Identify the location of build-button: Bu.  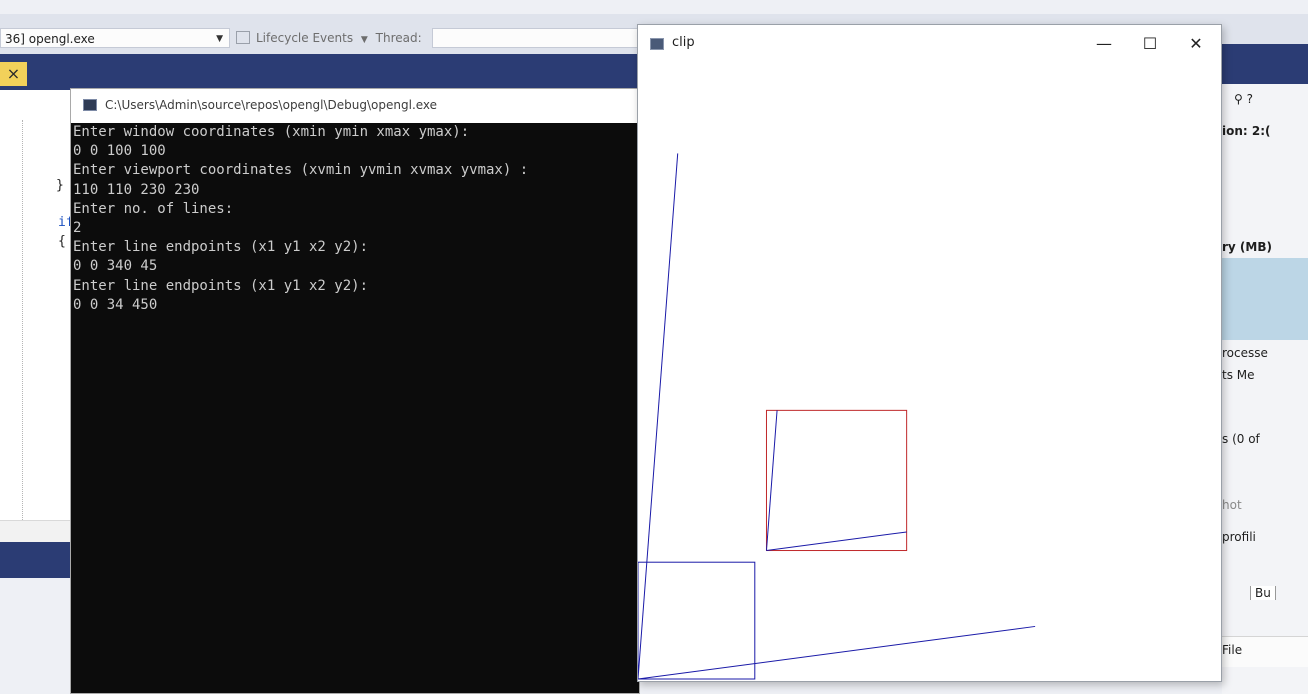
(1265, 593).